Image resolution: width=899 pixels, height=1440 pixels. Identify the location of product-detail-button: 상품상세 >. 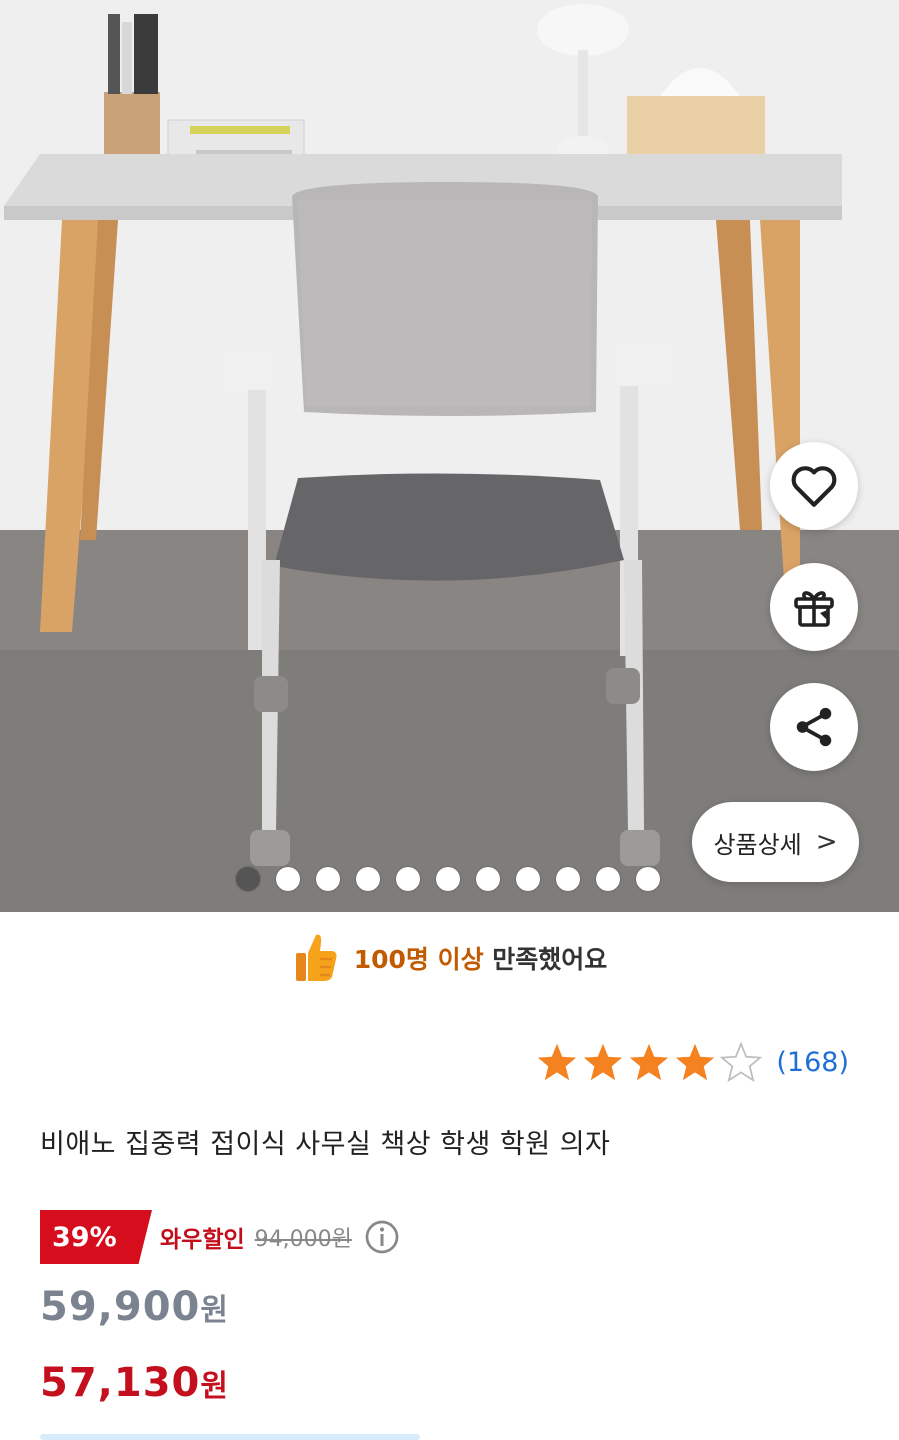
(775, 842).